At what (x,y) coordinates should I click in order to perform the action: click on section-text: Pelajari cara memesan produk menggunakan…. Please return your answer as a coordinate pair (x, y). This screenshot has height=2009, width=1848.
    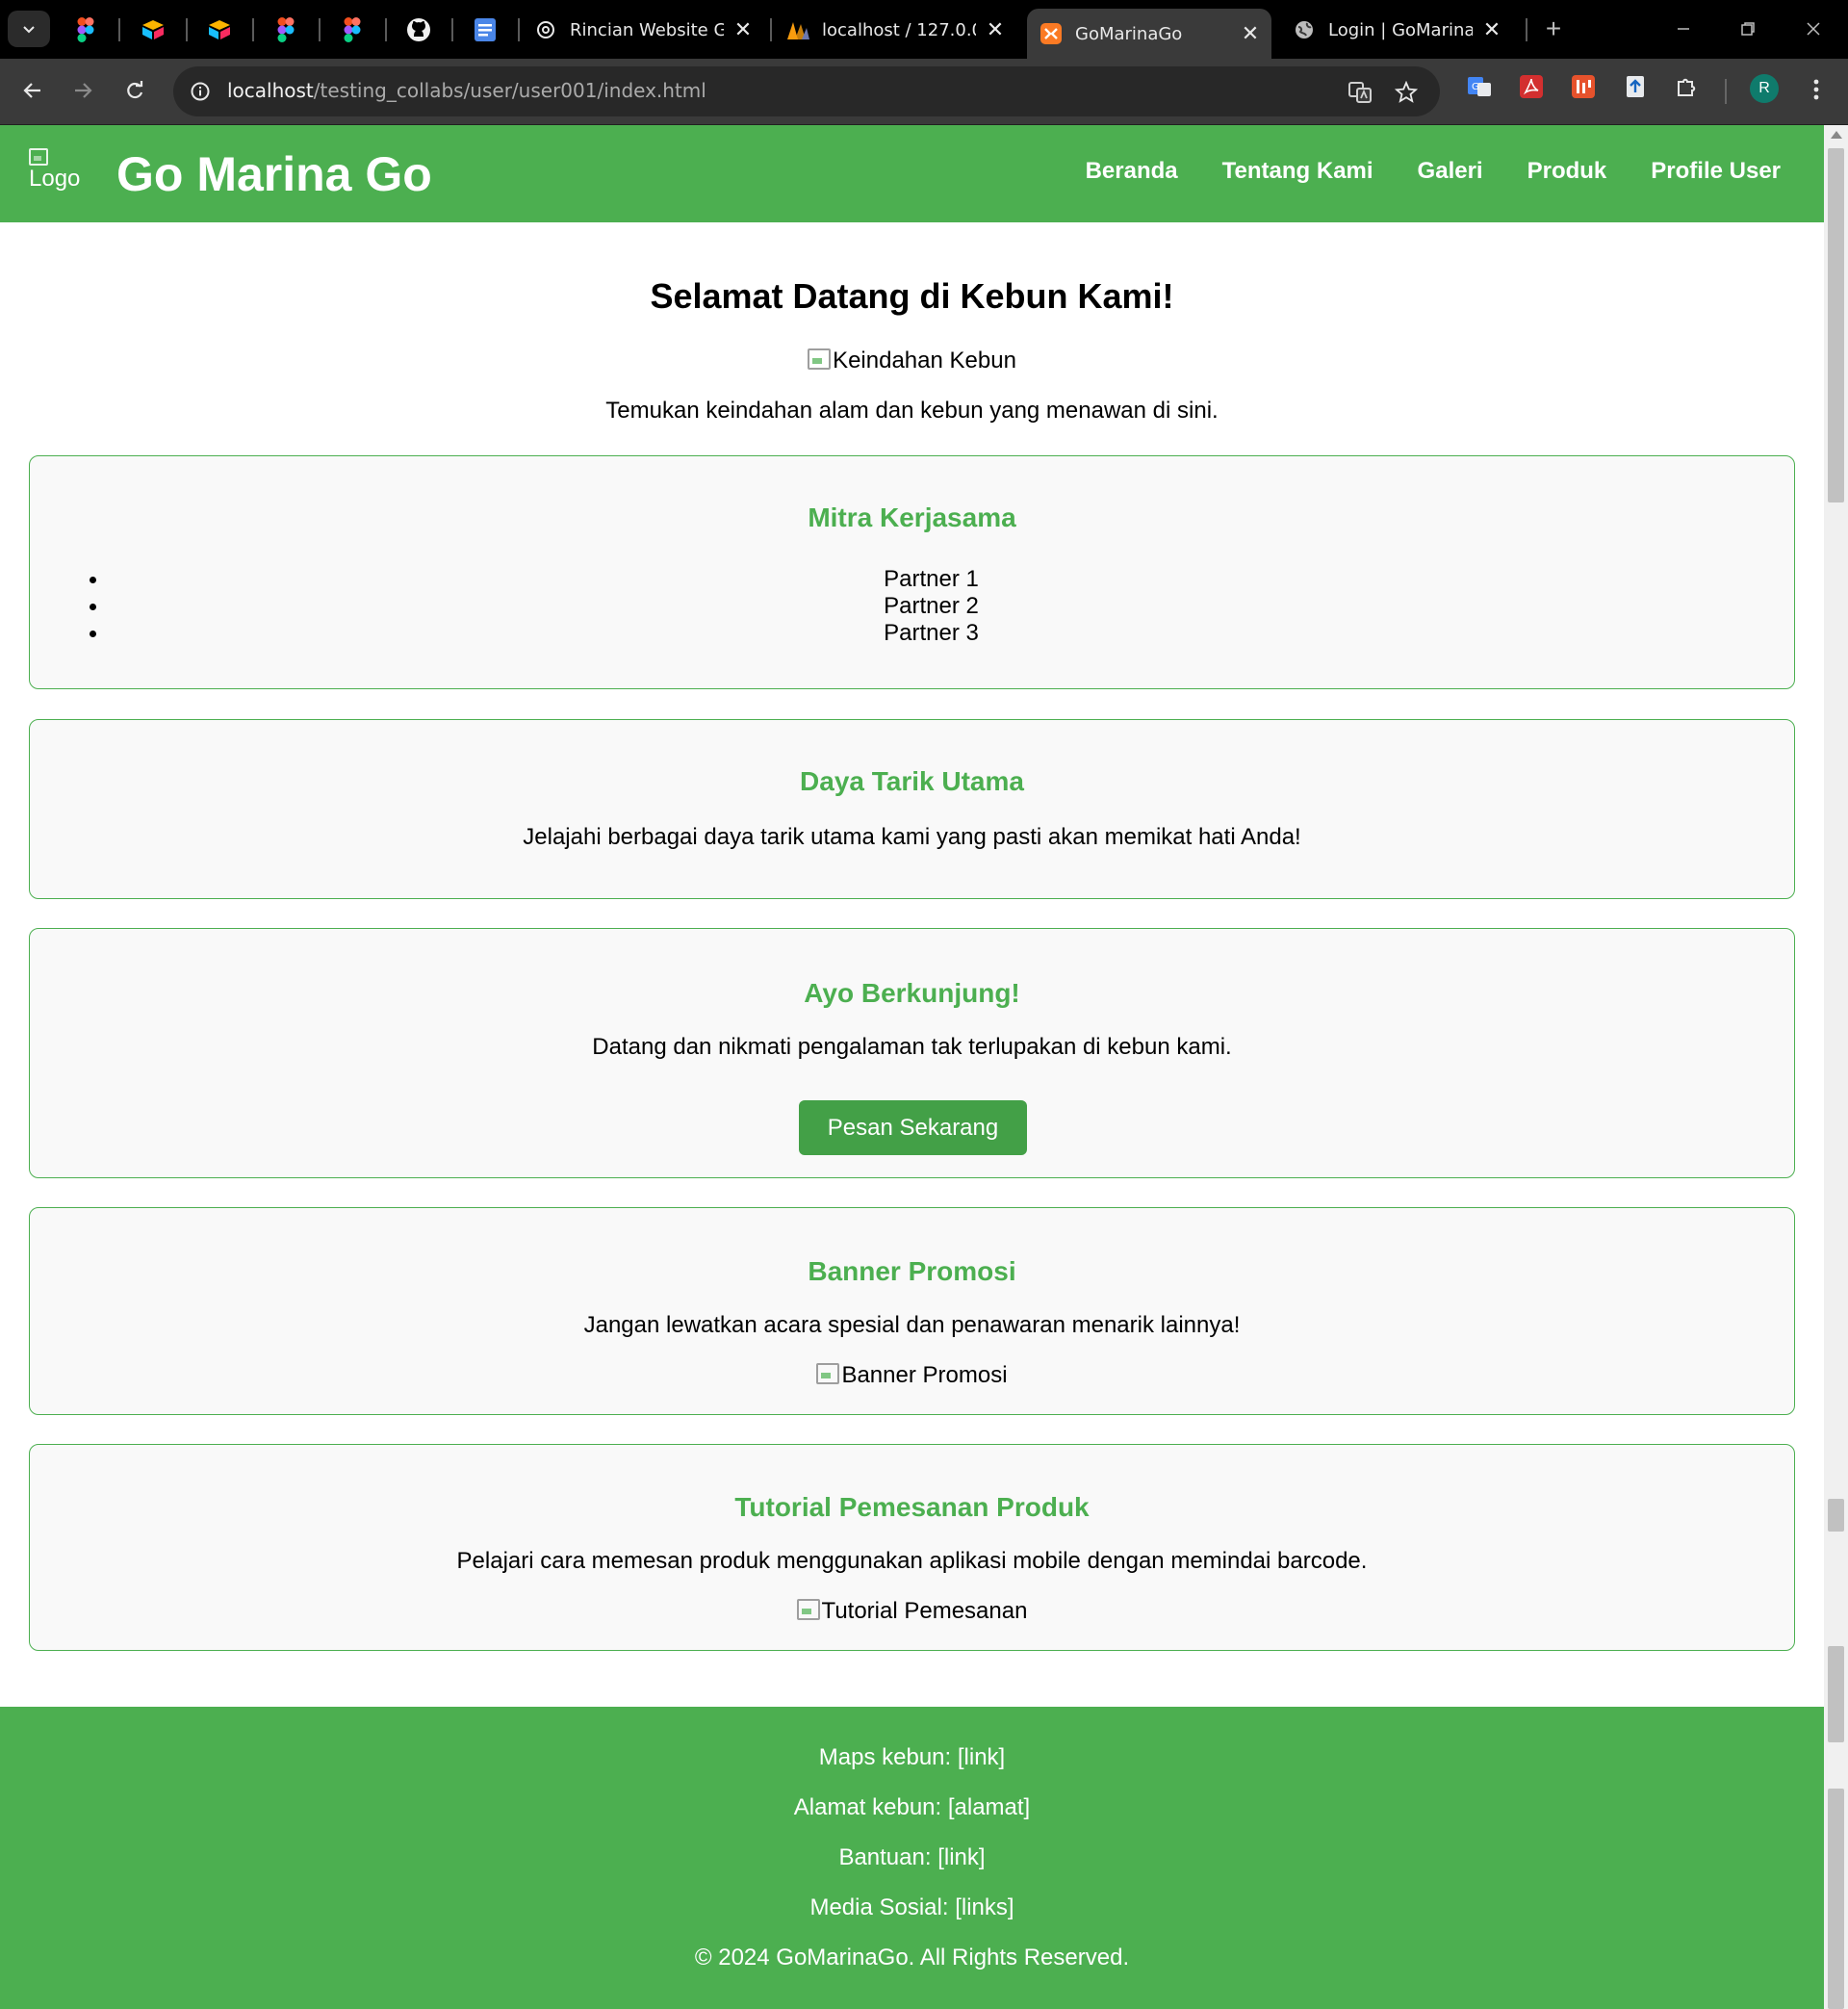
    Looking at the image, I should click on (912, 1561).